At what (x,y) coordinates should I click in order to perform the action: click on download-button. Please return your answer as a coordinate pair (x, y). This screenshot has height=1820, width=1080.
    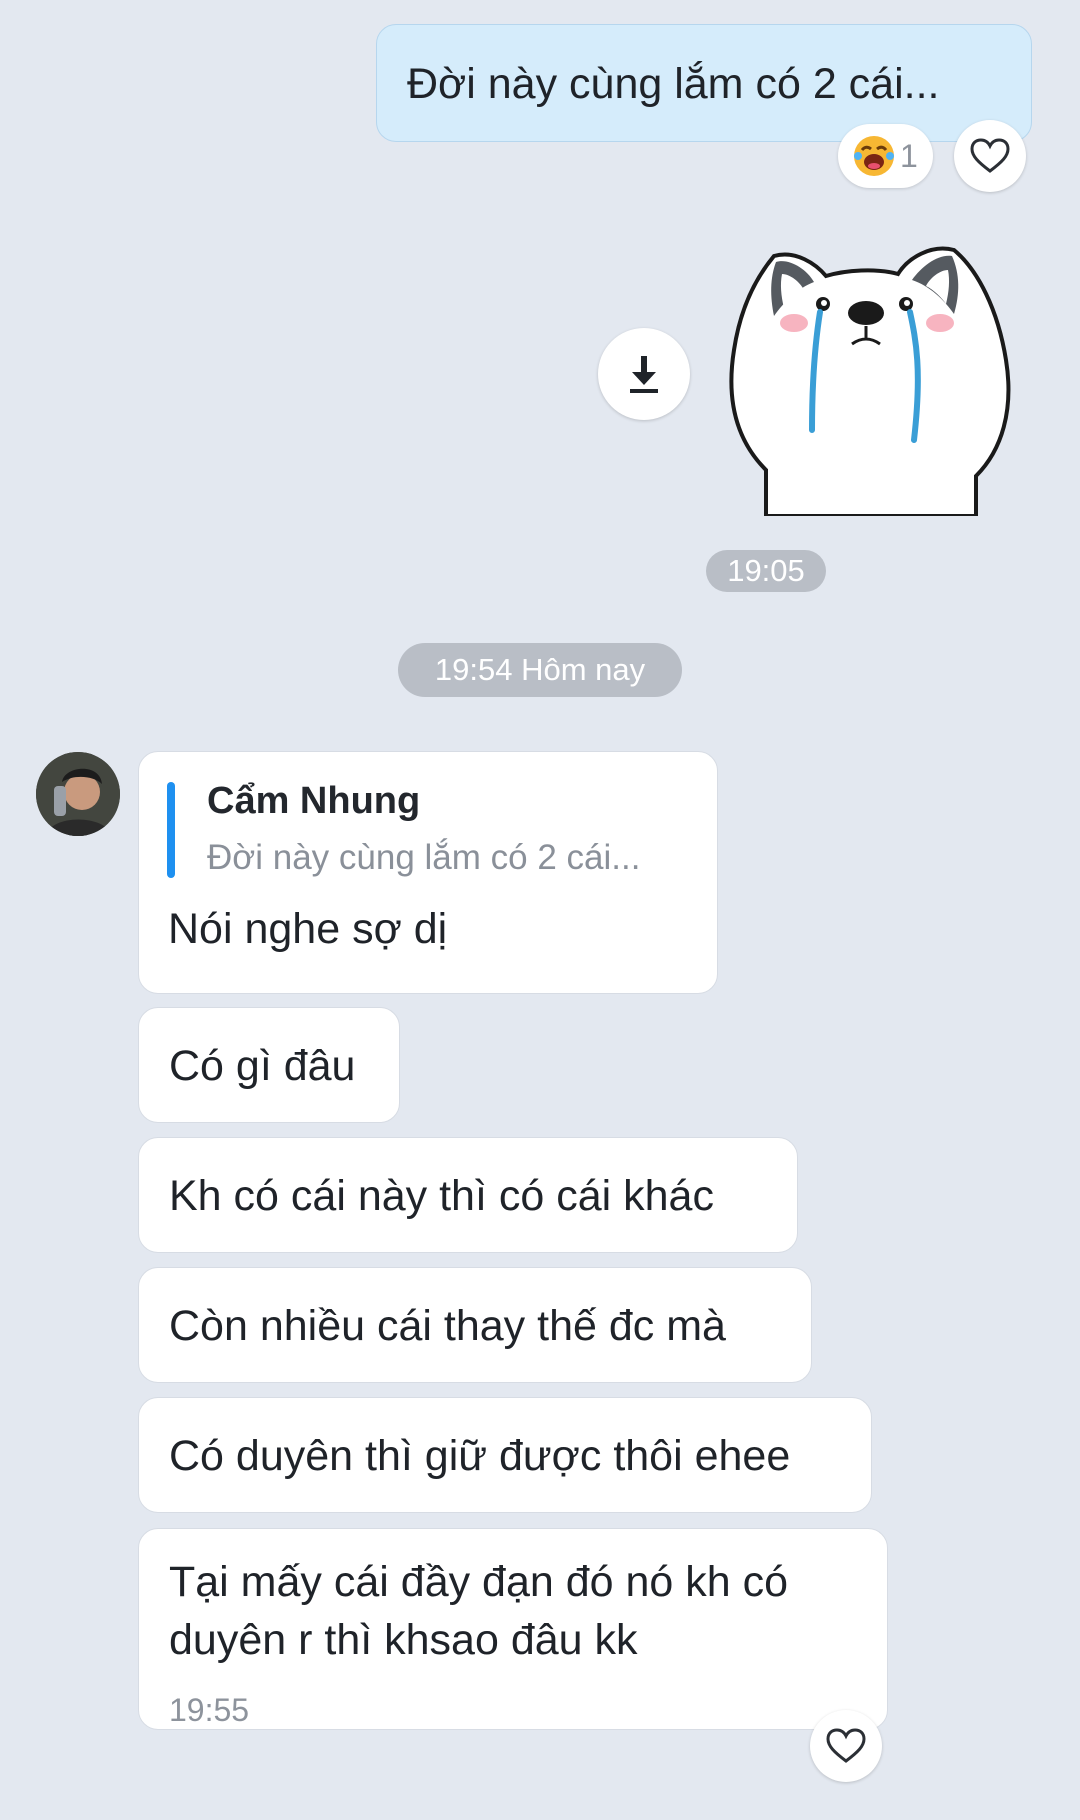
    Looking at the image, I should click on (644, 374).